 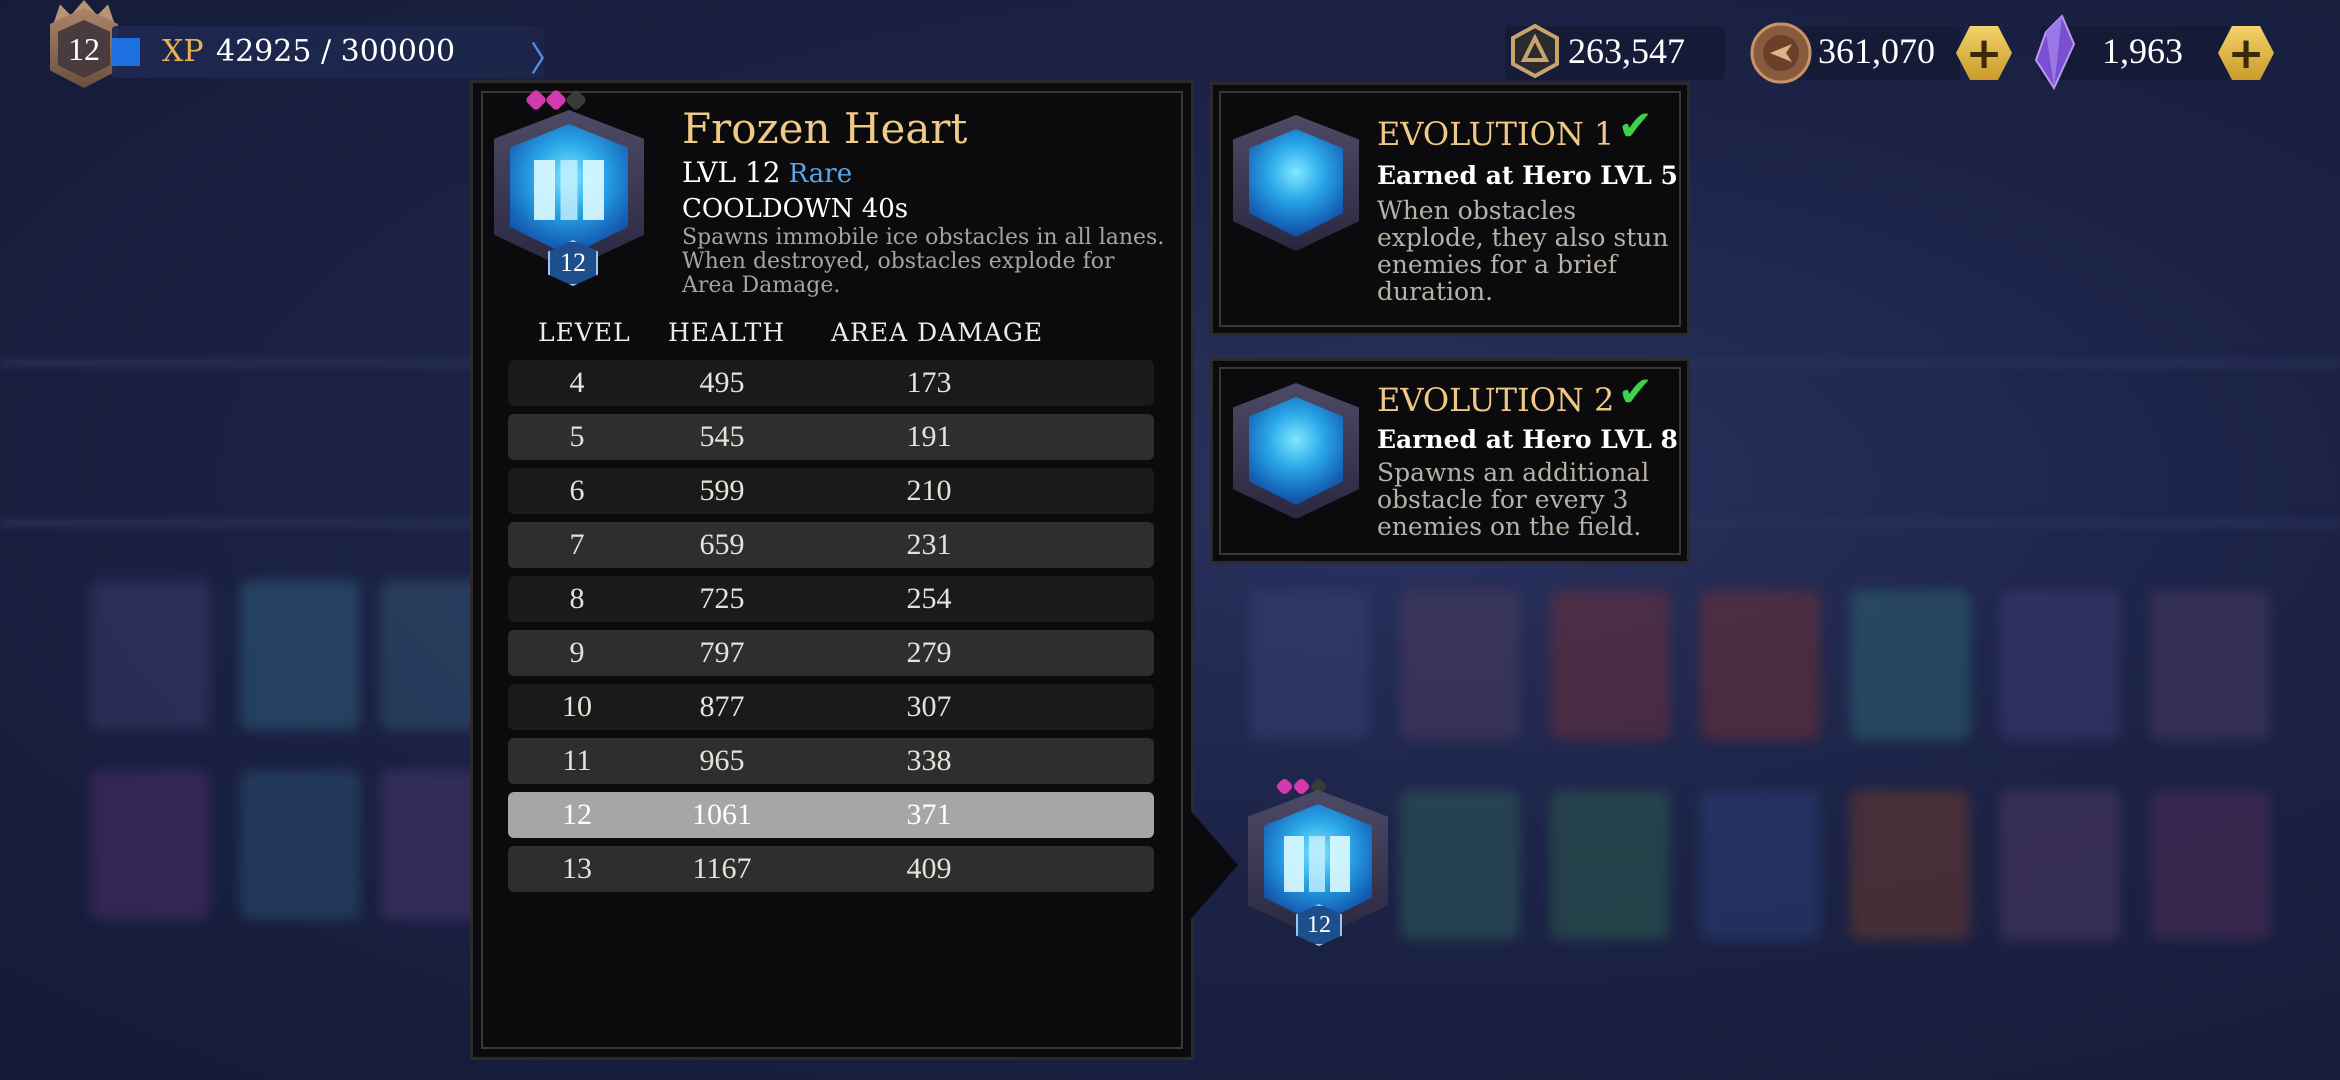 What do you see at coordinates (727, 332) in the screenshot?
I see `column-header-health: HEALTH` at bounding box center [727, 332].